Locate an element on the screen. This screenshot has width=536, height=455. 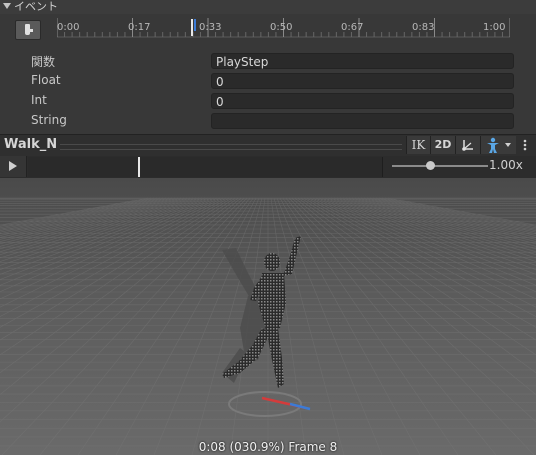
scrub-playhead is located at coordinates (139, 167).